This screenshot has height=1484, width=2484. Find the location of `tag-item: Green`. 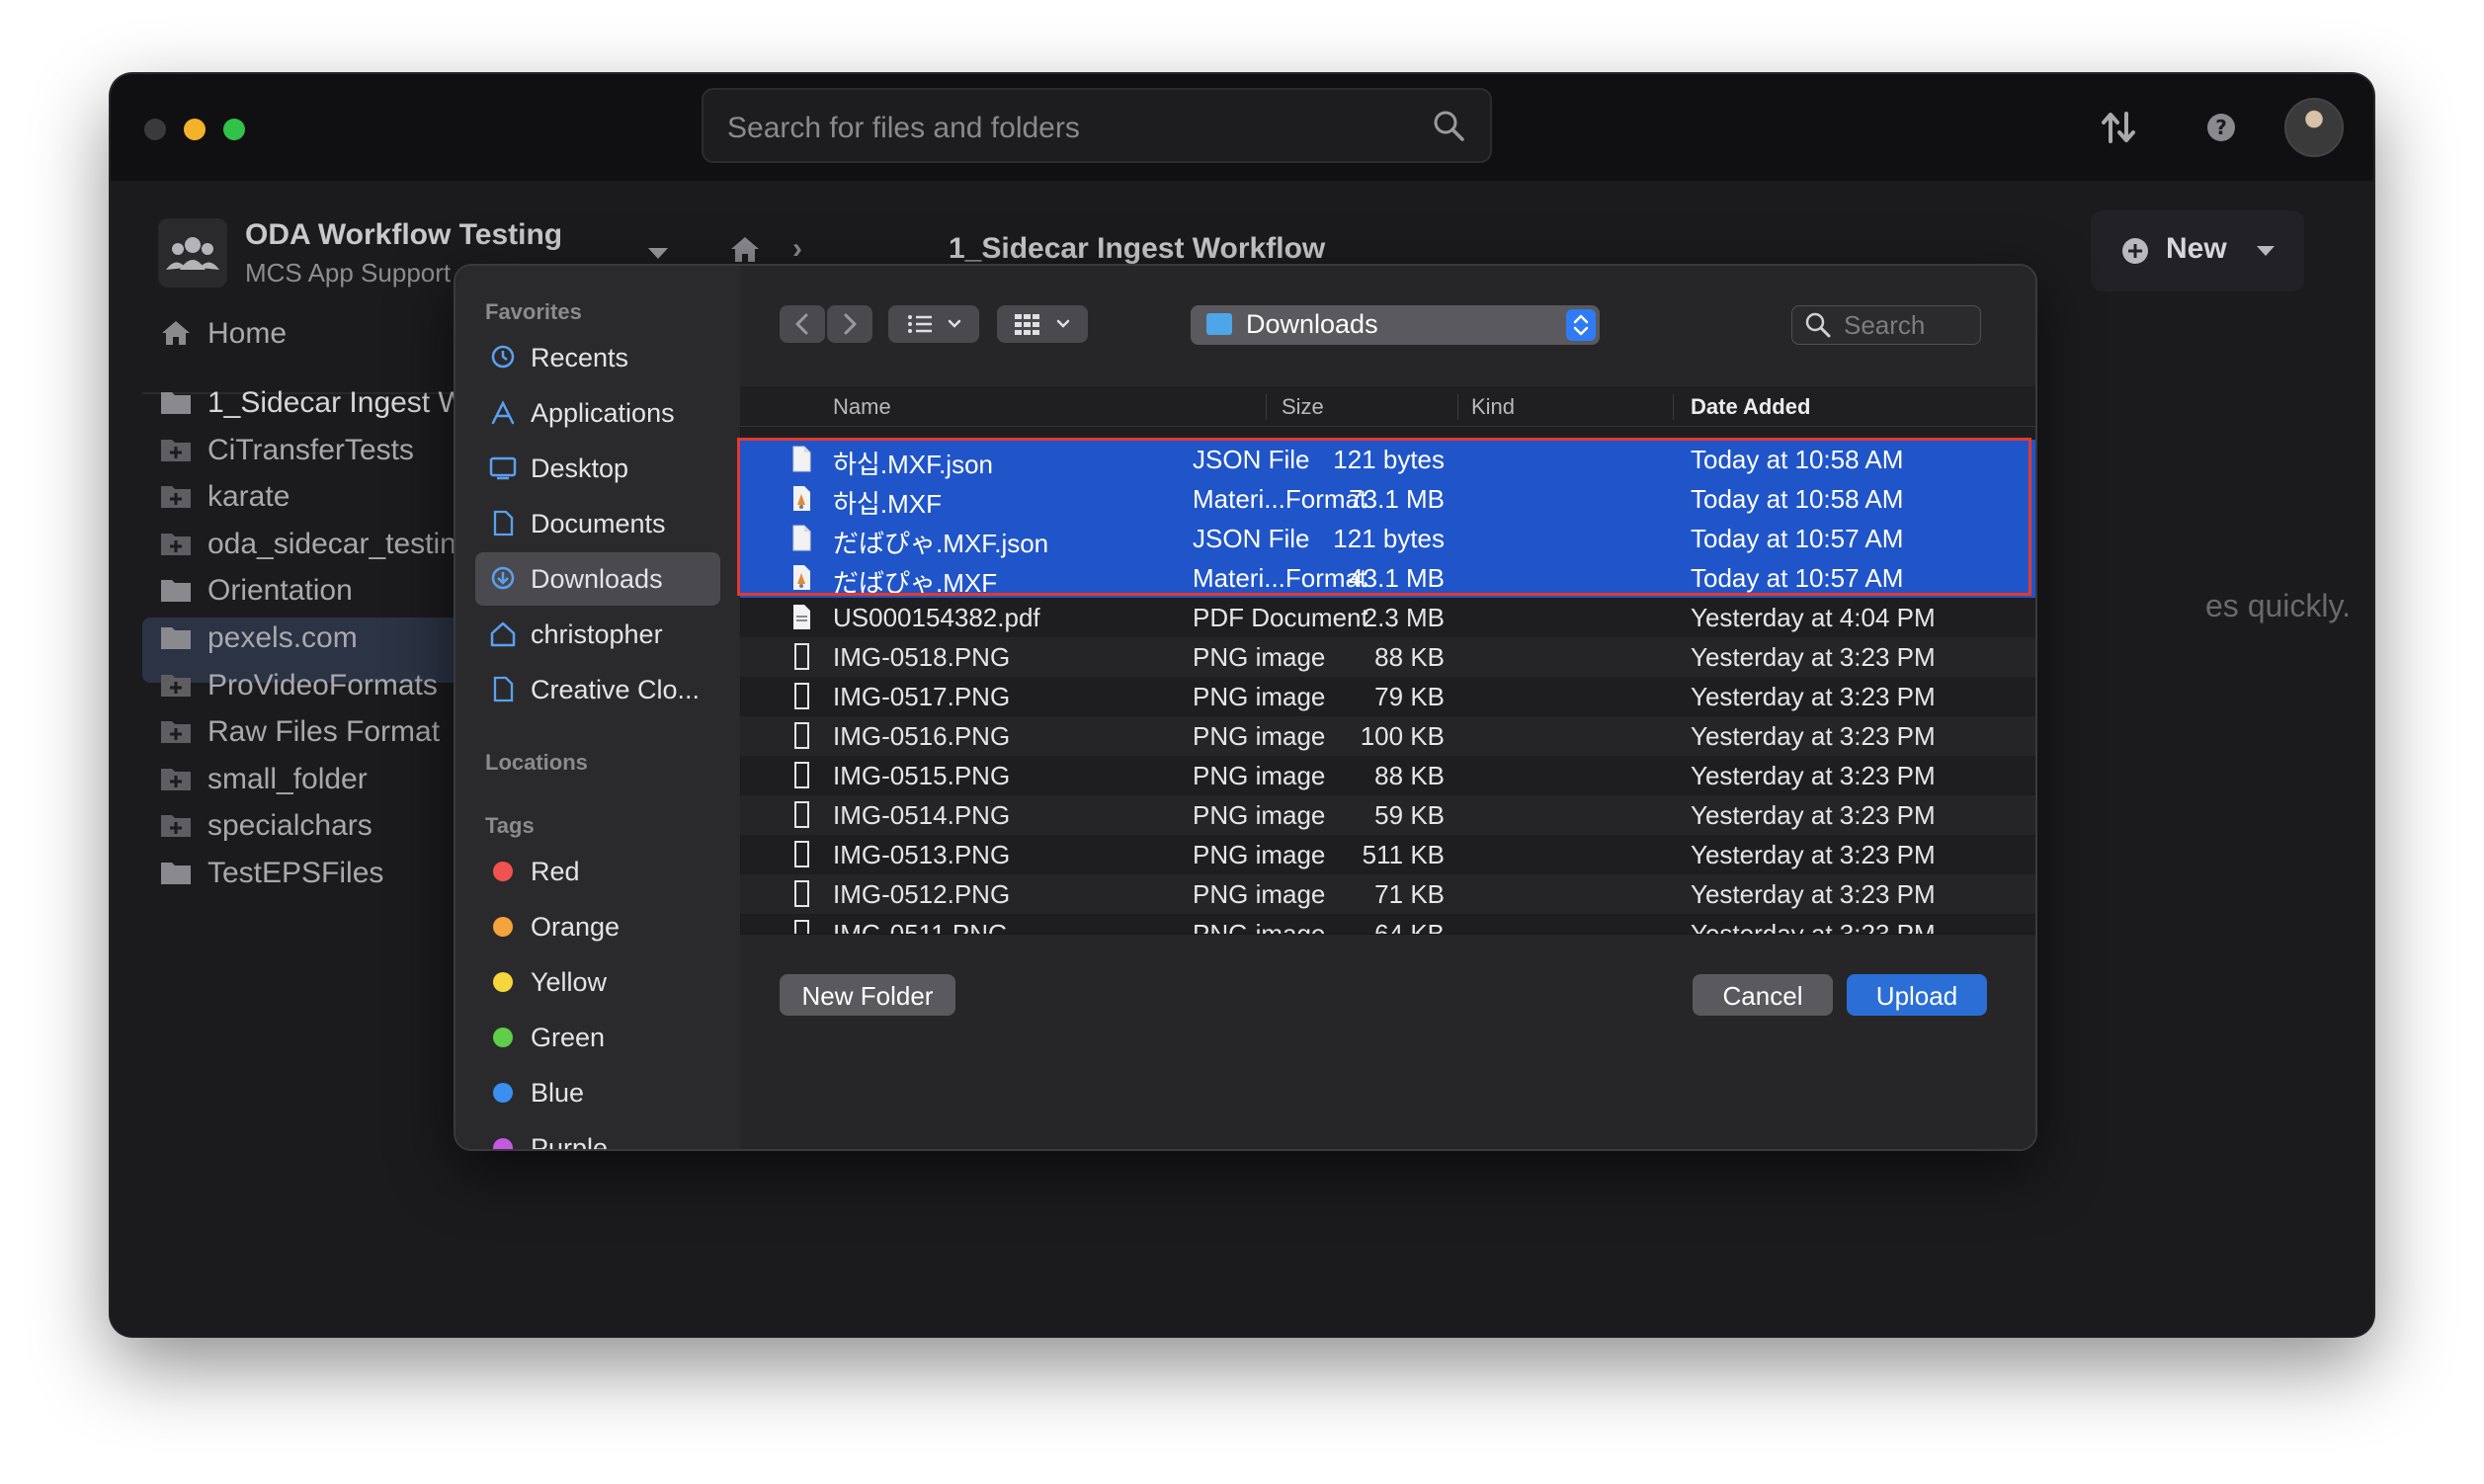

tag-item: Green is located at coordinates (597, 1037).